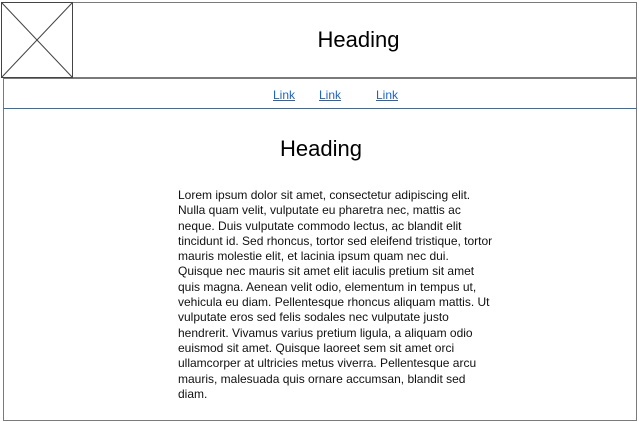  I want to click on nav-link-2: Link, so click(330, 95).